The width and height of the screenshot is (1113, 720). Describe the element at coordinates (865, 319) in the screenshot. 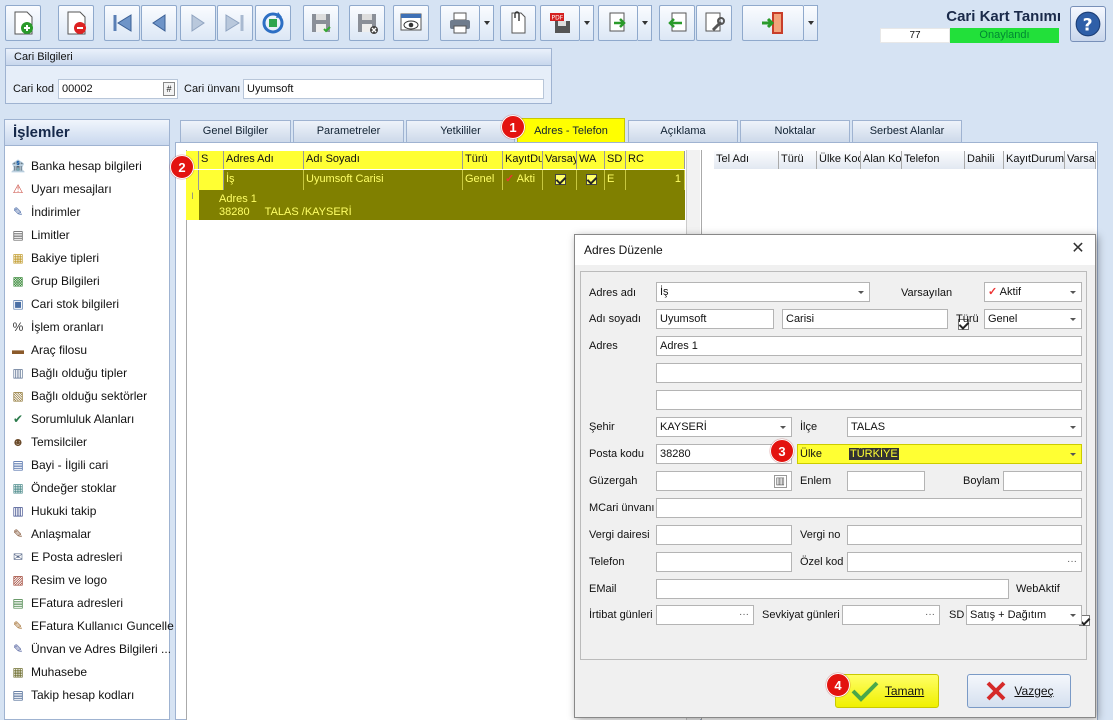

I see `soyad-input: Carisi` at that location.